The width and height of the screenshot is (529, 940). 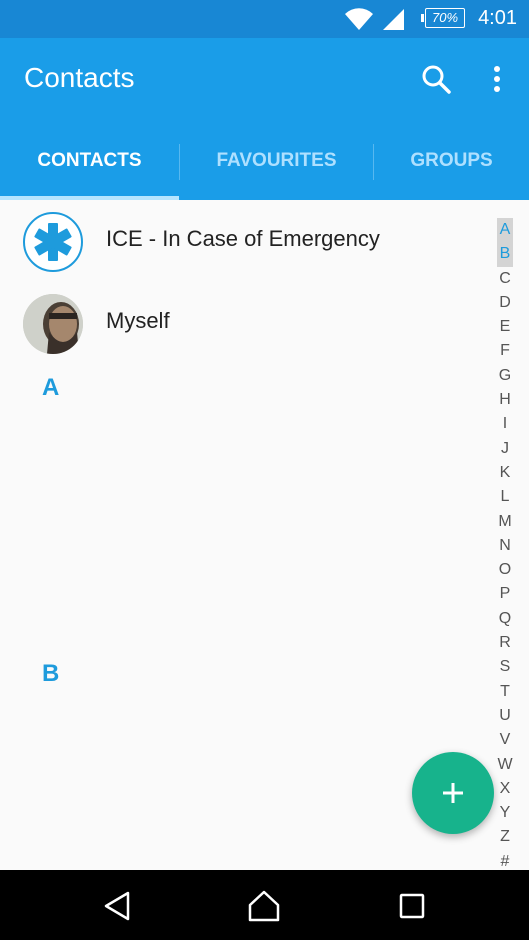 What do you see at coordinates (505, 522) in the screenshot?
I see `index-letter: M` at bounding box center [505, 522].